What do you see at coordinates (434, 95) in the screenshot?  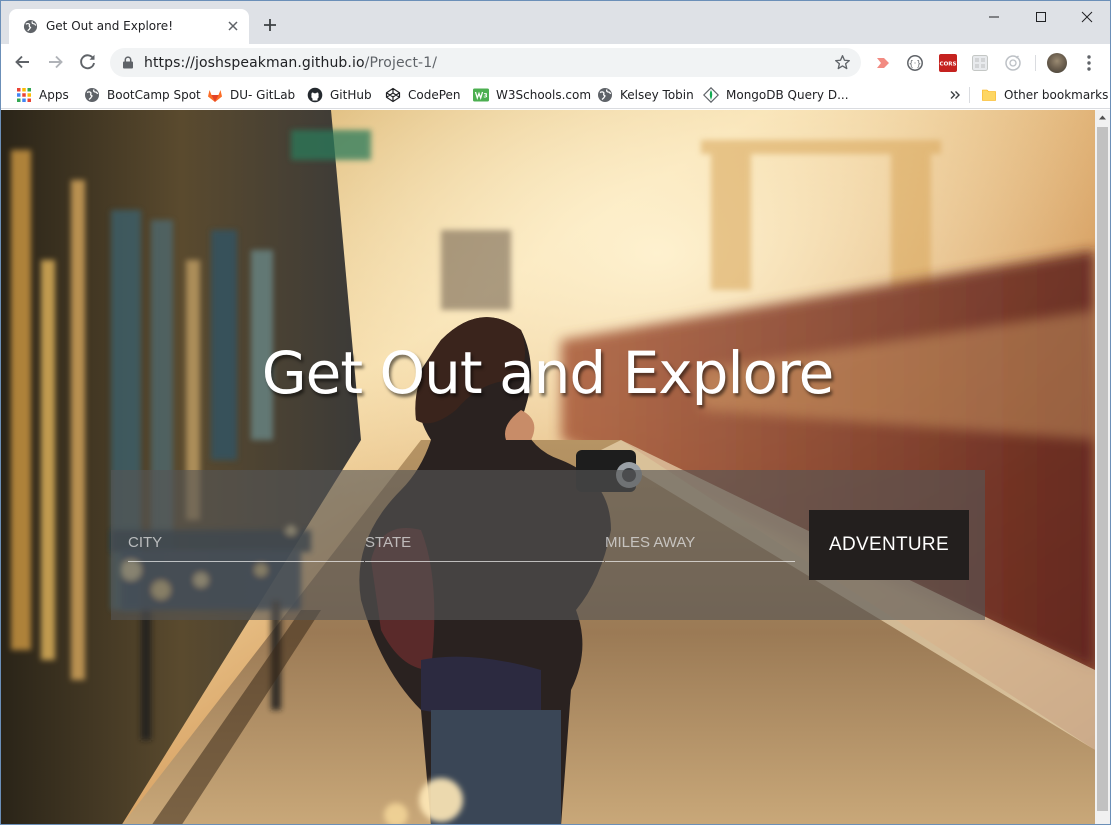 I see `bookmark-label: CodePen` at bounding box center [434, 95].